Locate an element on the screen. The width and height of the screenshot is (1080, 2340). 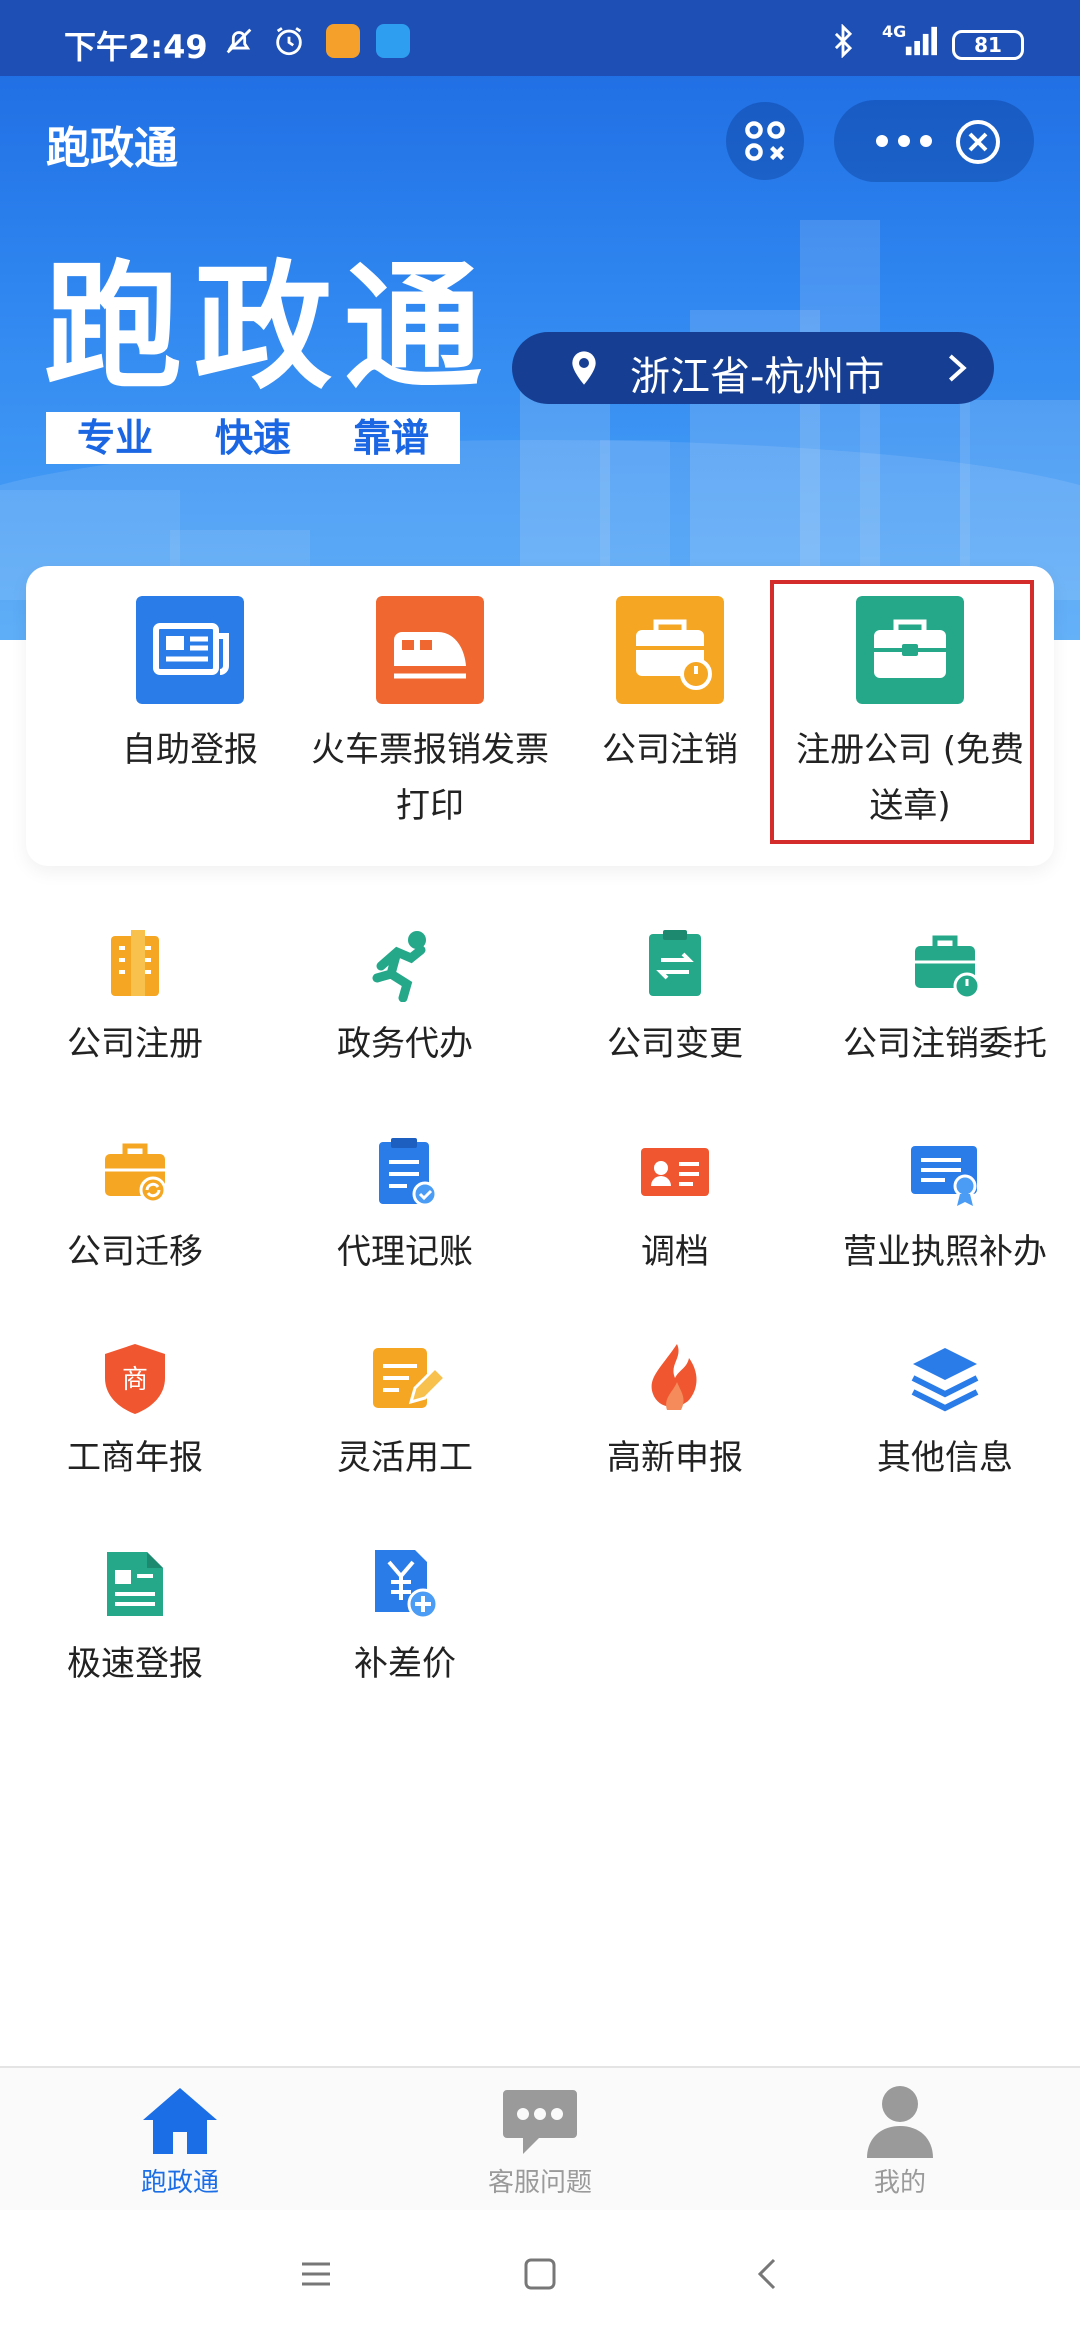
home-square-icon is located at coordinates (540, 2274).